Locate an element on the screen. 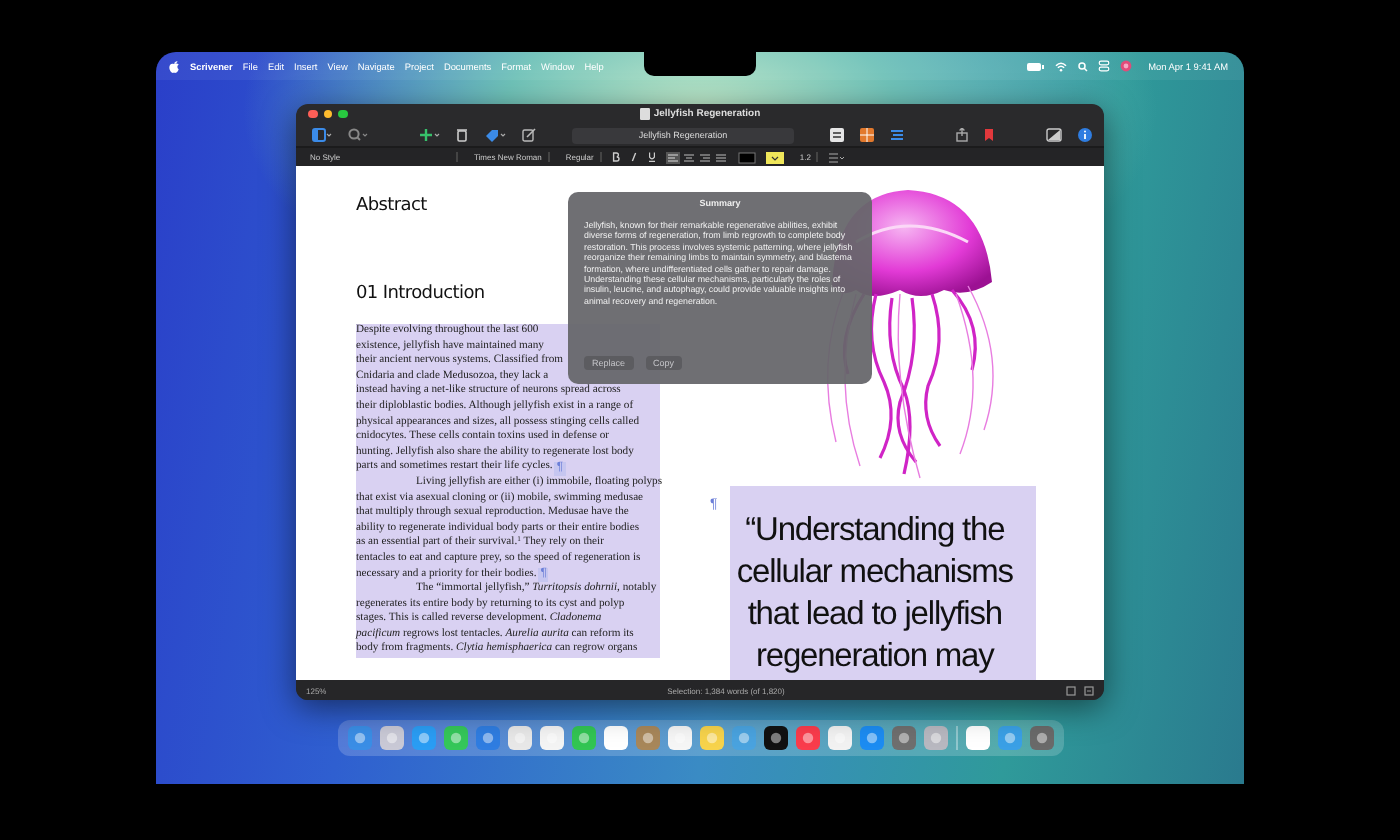 The height and width of the screenshot is (840, 1400). grid-icon is located at coordinates (867, 135).